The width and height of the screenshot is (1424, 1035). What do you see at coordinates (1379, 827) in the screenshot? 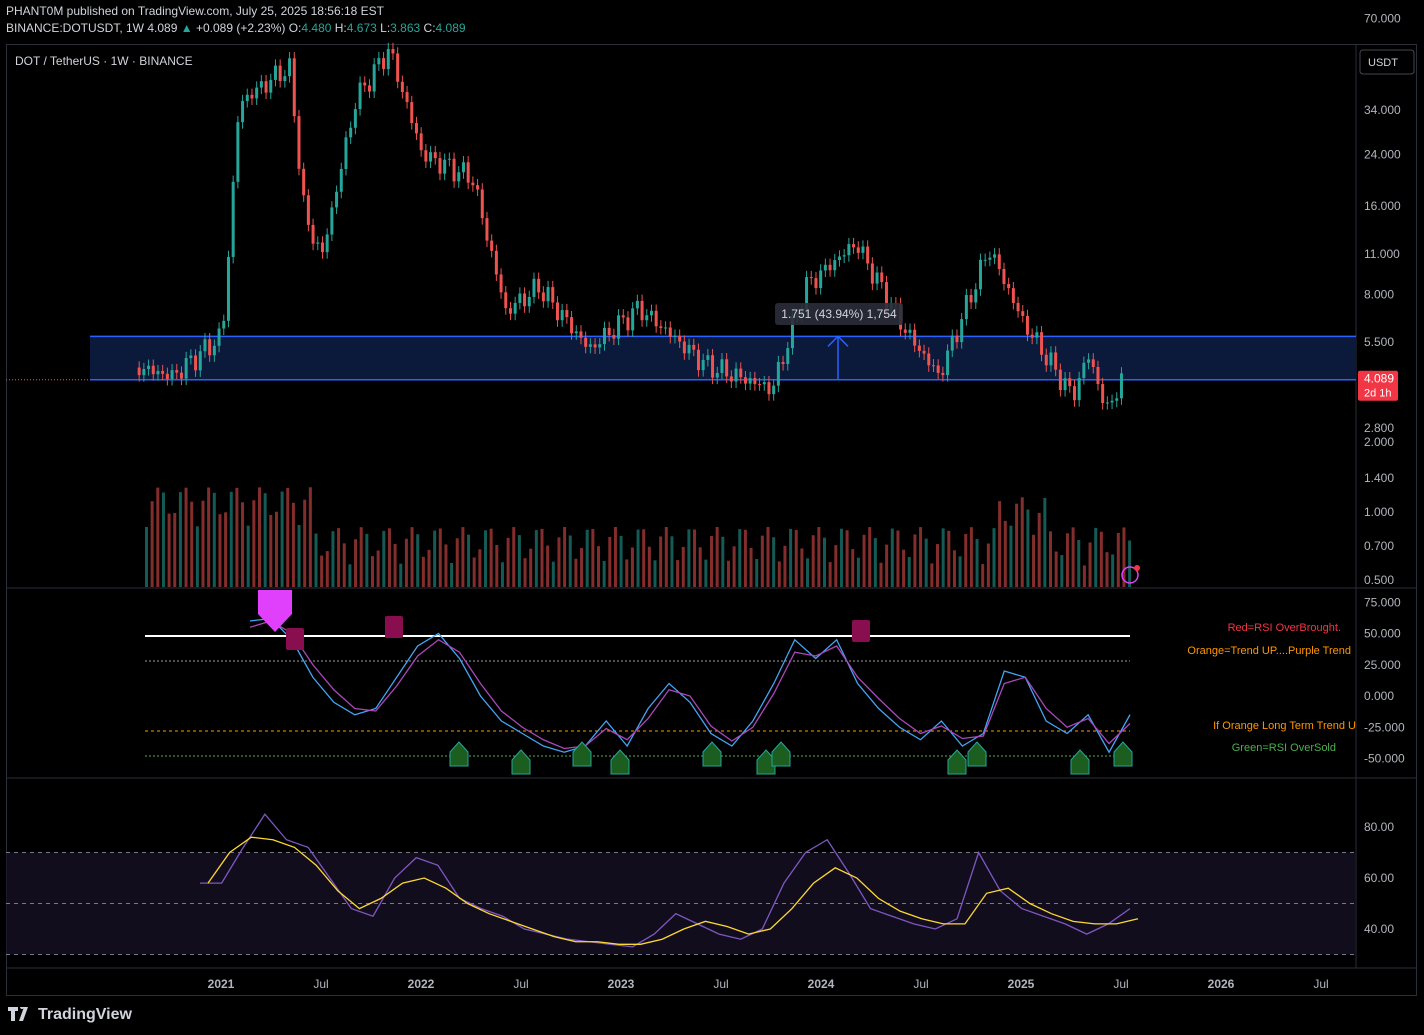
I see `rsi-tick-label: 80.00` at bounding box center [1379, 827].